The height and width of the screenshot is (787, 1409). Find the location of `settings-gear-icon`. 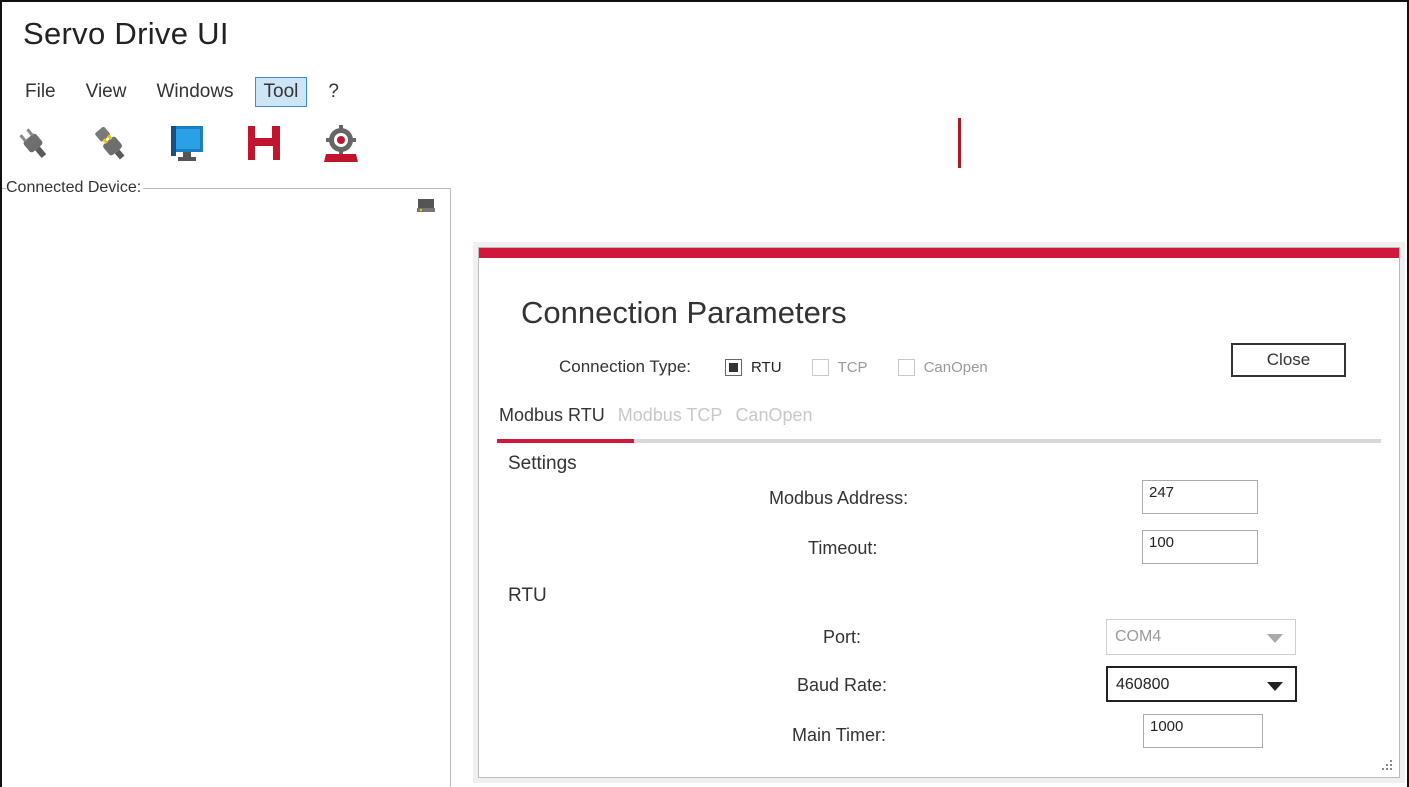

settings-gear-icon is located at coordinates (341, 143).